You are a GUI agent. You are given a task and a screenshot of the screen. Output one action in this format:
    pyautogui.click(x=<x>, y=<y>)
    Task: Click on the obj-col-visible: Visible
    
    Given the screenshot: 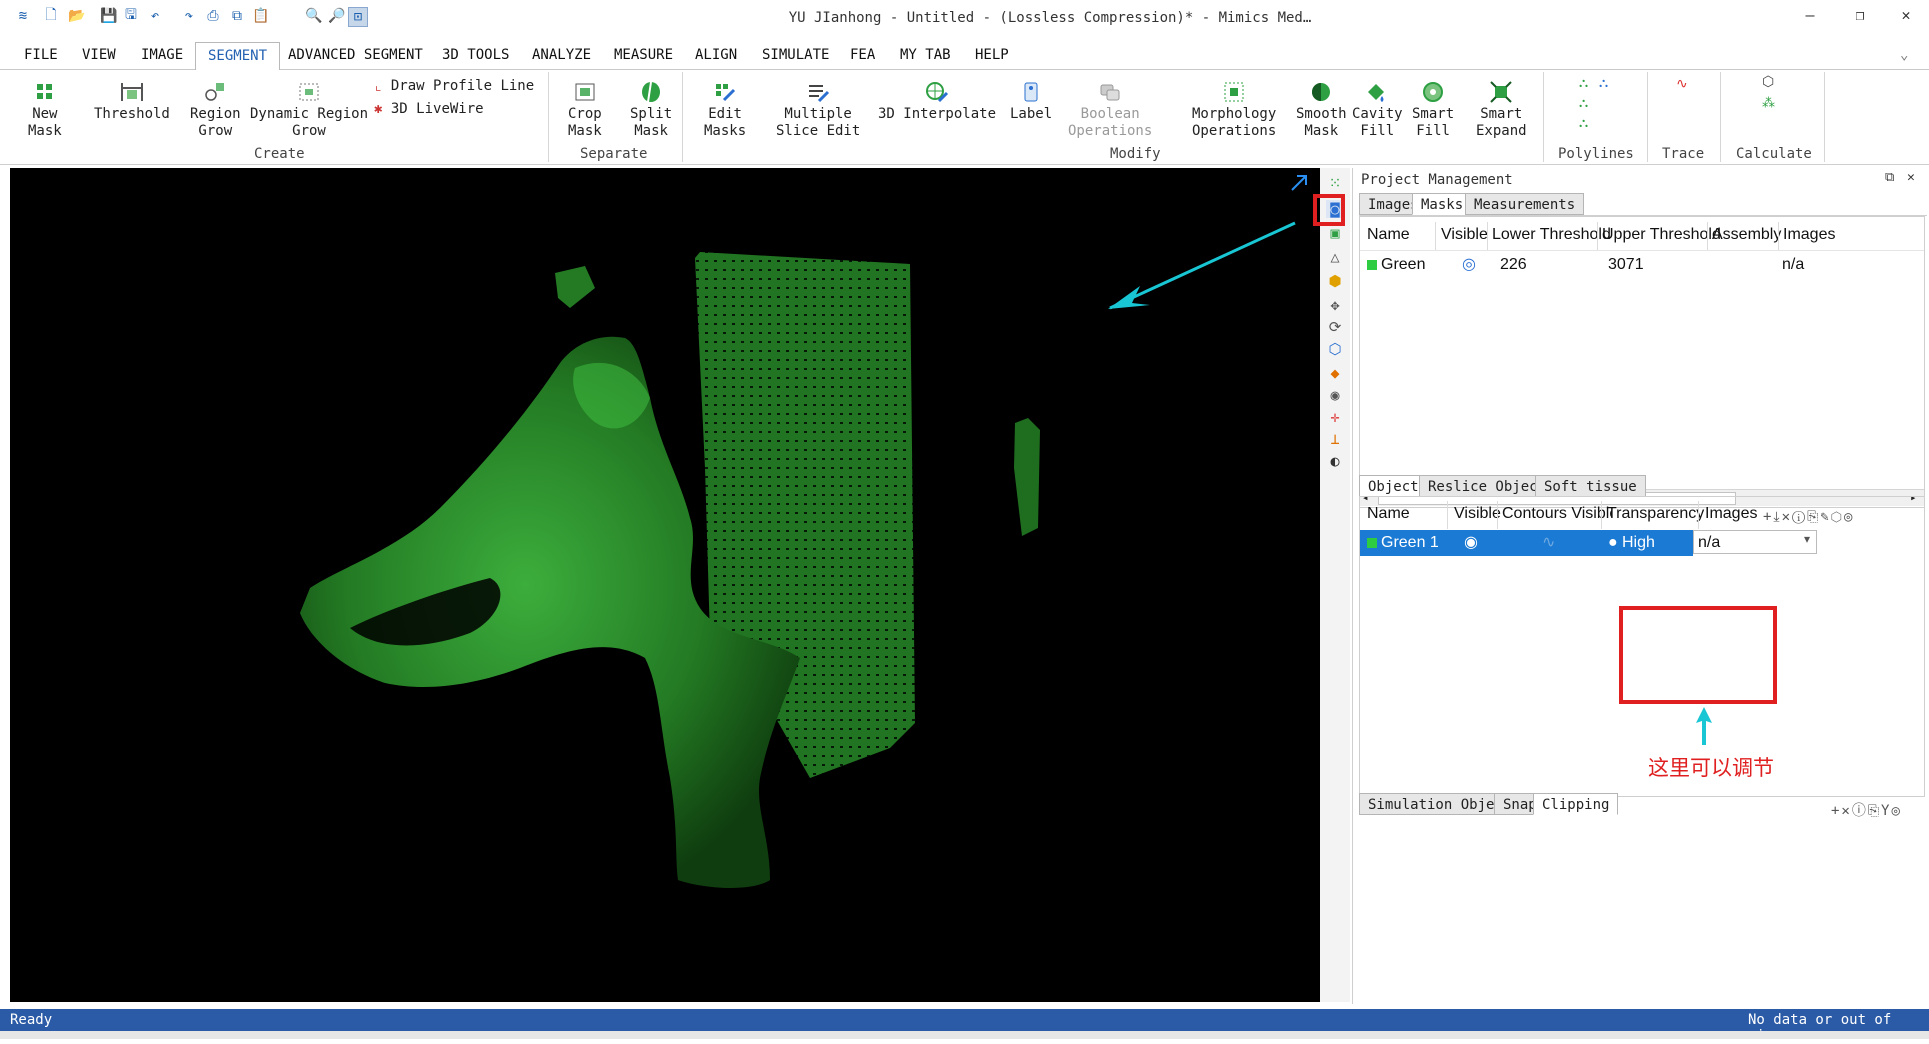 What is the action you would take?
    pyautogui.click(x=1477, y=514)
    